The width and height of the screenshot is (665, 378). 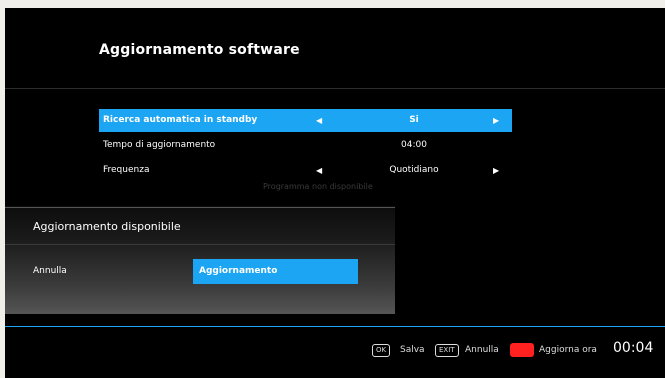 What do you see at coordinates (414, 145) in the screenshot?
I see `setting-value: 04:00` at bounding box center [414, 145].